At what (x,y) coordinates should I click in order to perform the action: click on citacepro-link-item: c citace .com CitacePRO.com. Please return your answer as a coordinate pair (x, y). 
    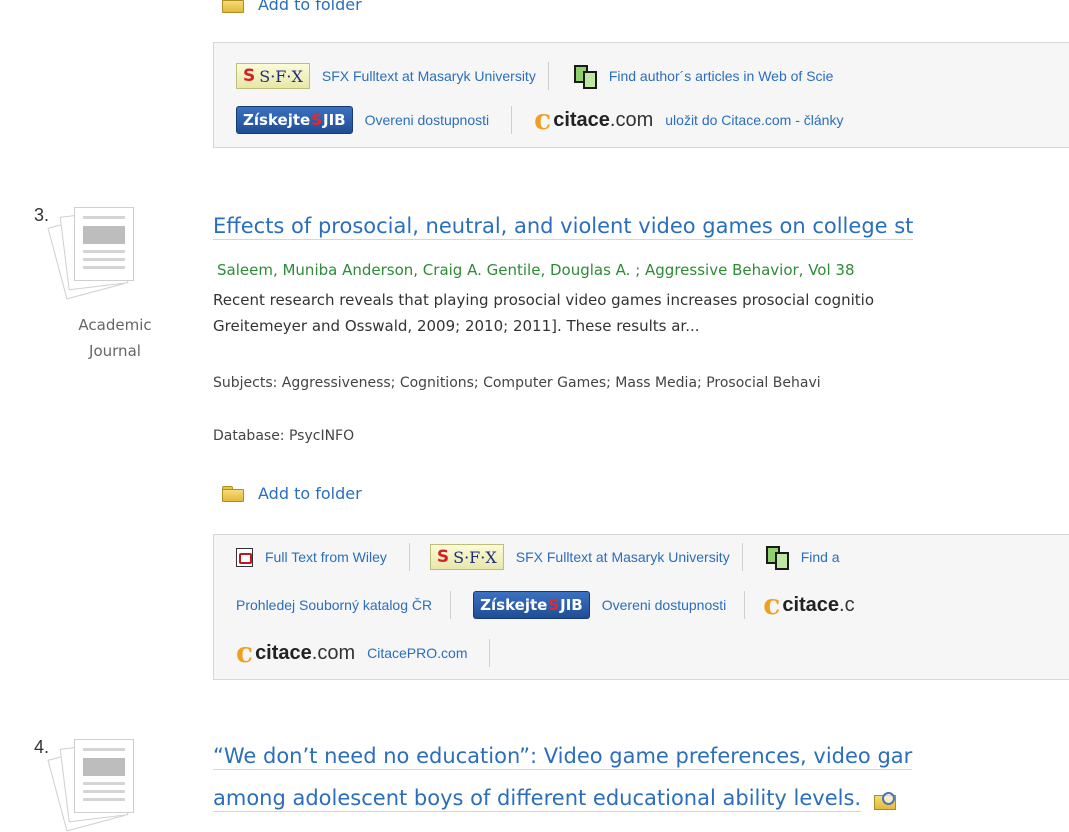
    Looking at the image, I should click on (346, 653).